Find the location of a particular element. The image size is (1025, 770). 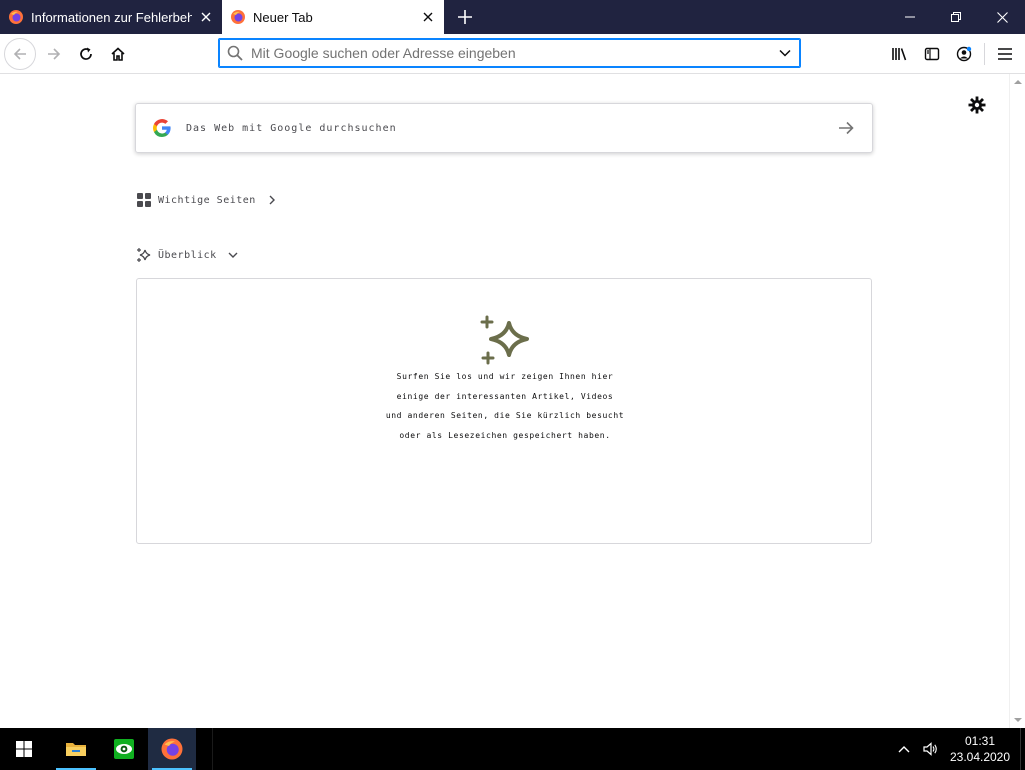

speaker-icon is located at coordinates (930, 749).